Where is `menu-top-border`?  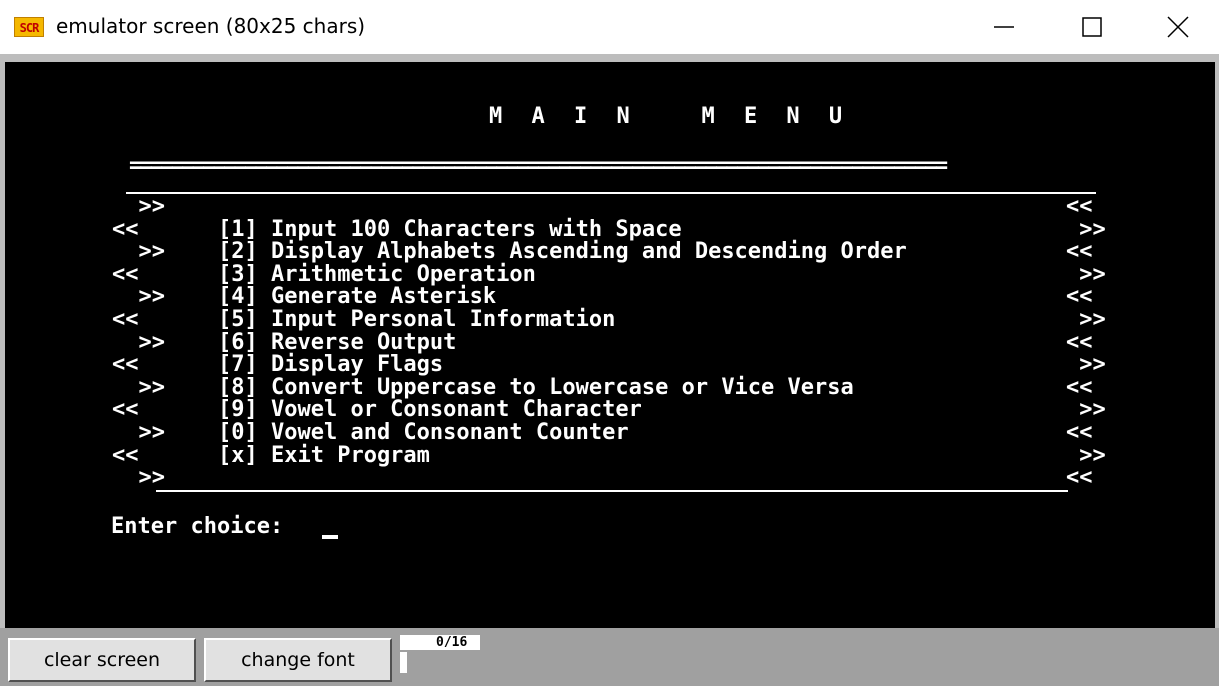
menu-top-border is located at coordinates (611, 193).